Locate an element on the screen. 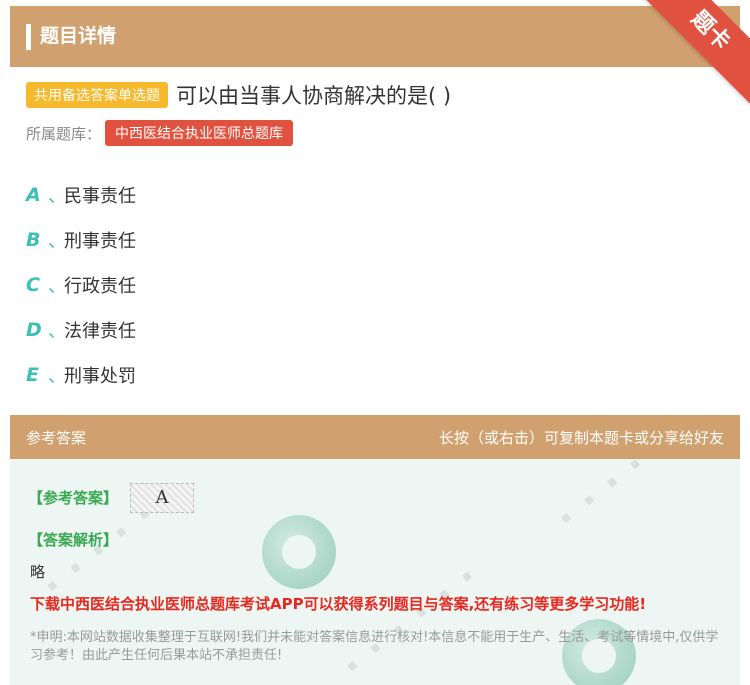 This screenshot has width=750, height=685. option-letter: A is located at coordinates (33, 194).